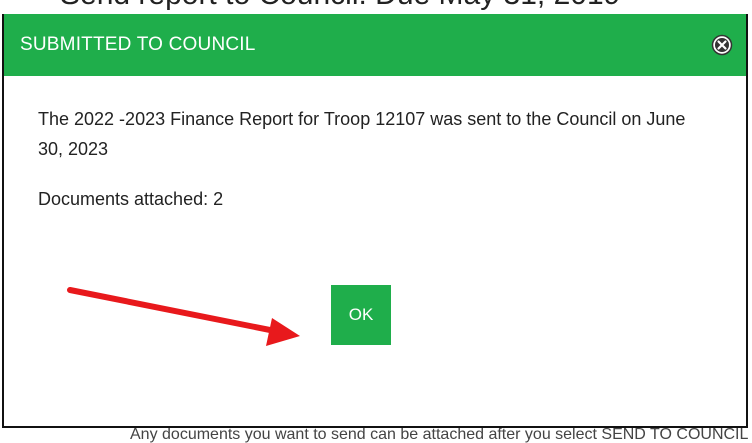  What do you see at coordinates (375, 45) in the screenshot?
I see `dialog-header: SUBMITTED TO COUNCIL` at bounding box center [375, 45].